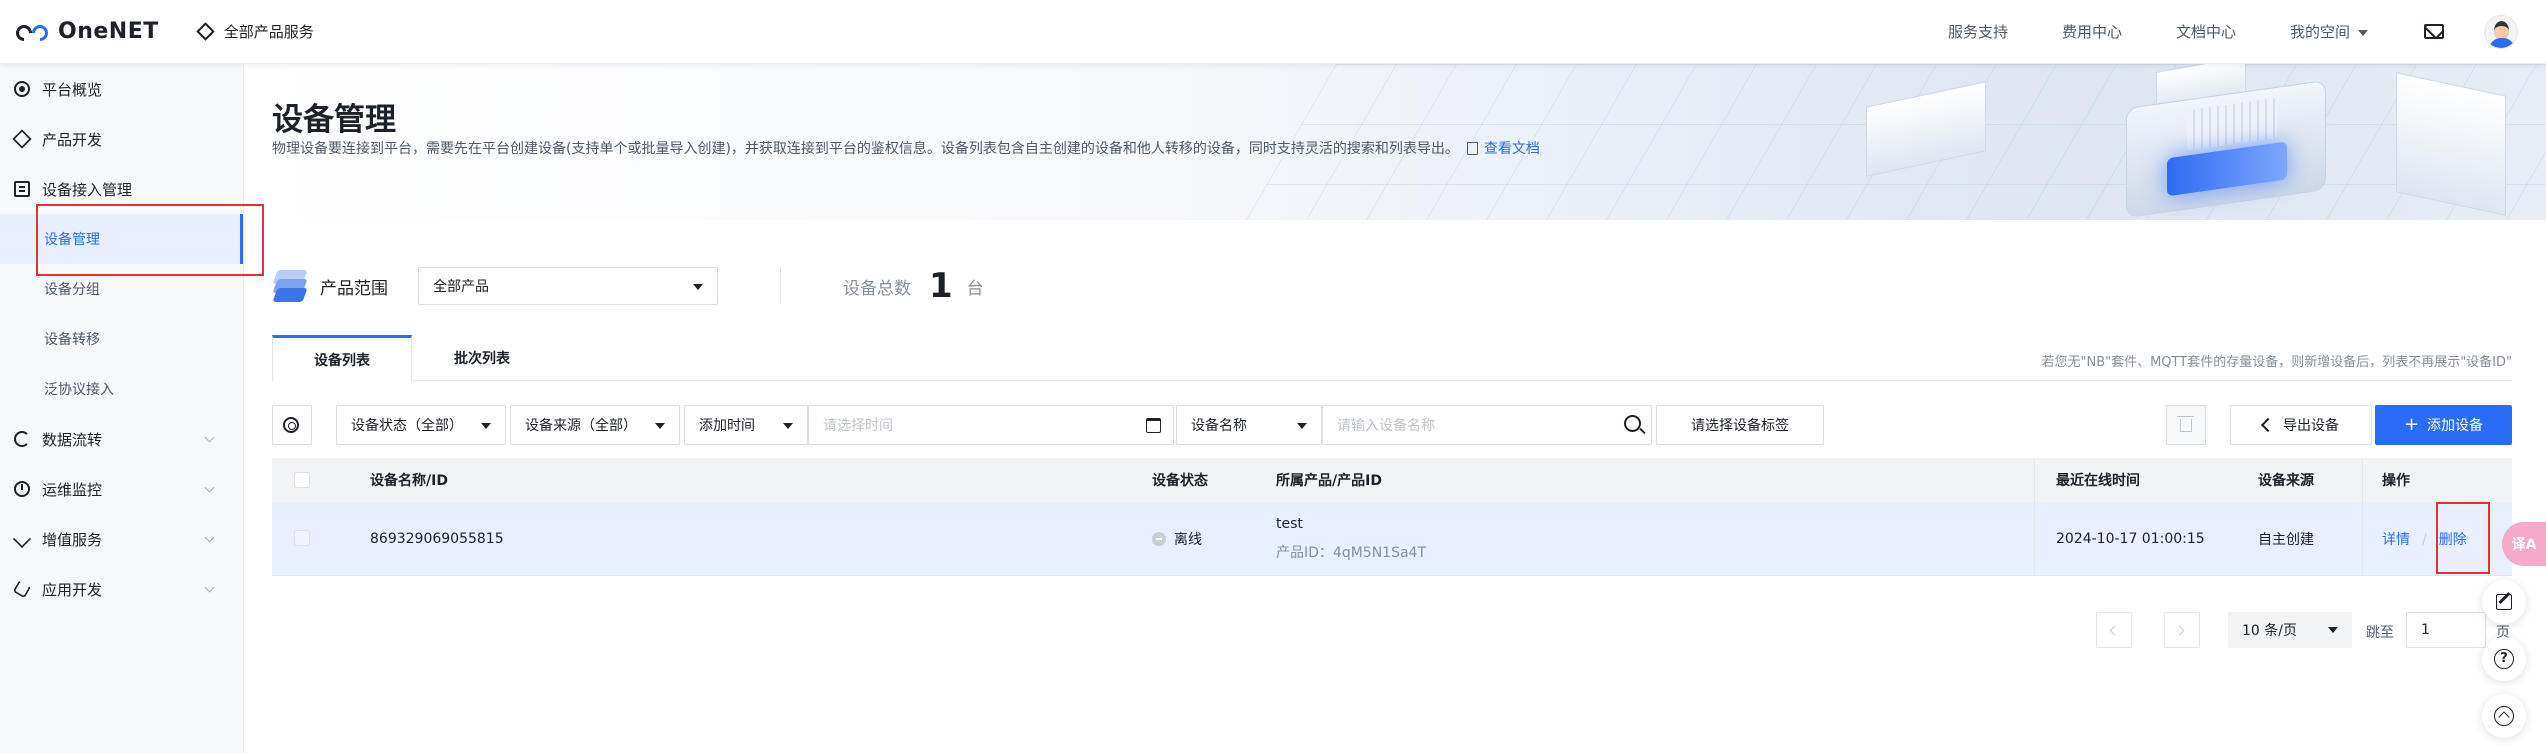  What do you see at coordinates (2504, 602) in the screenshot?
I see `feedback-button` at bounding box center [2504, 602].